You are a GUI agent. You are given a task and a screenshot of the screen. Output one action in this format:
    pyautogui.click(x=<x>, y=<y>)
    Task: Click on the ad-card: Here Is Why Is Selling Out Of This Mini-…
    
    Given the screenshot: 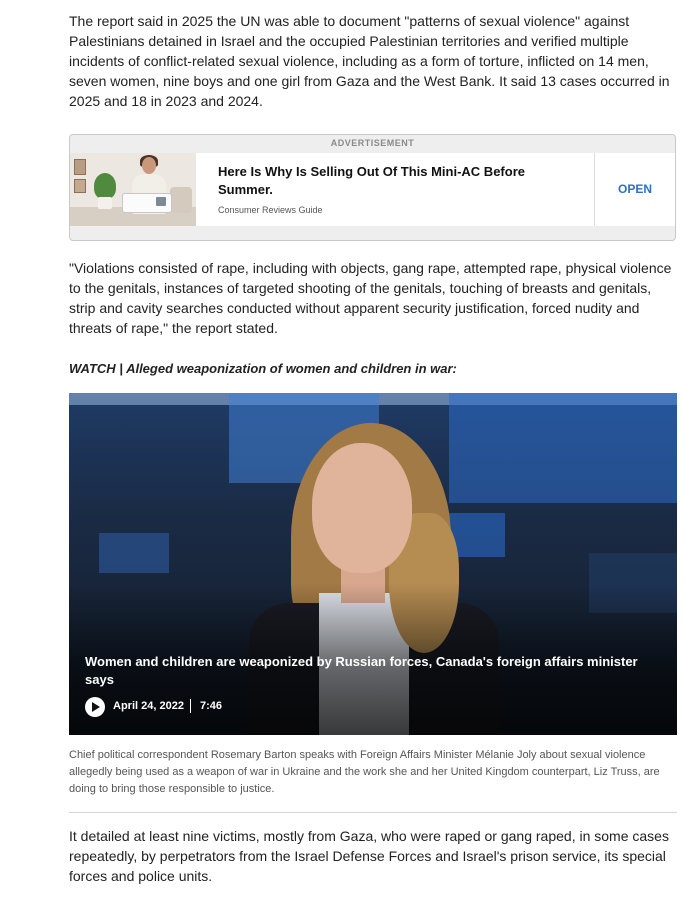 What is the action you would take?
    pyautogui.click(x=372, y=189)
    